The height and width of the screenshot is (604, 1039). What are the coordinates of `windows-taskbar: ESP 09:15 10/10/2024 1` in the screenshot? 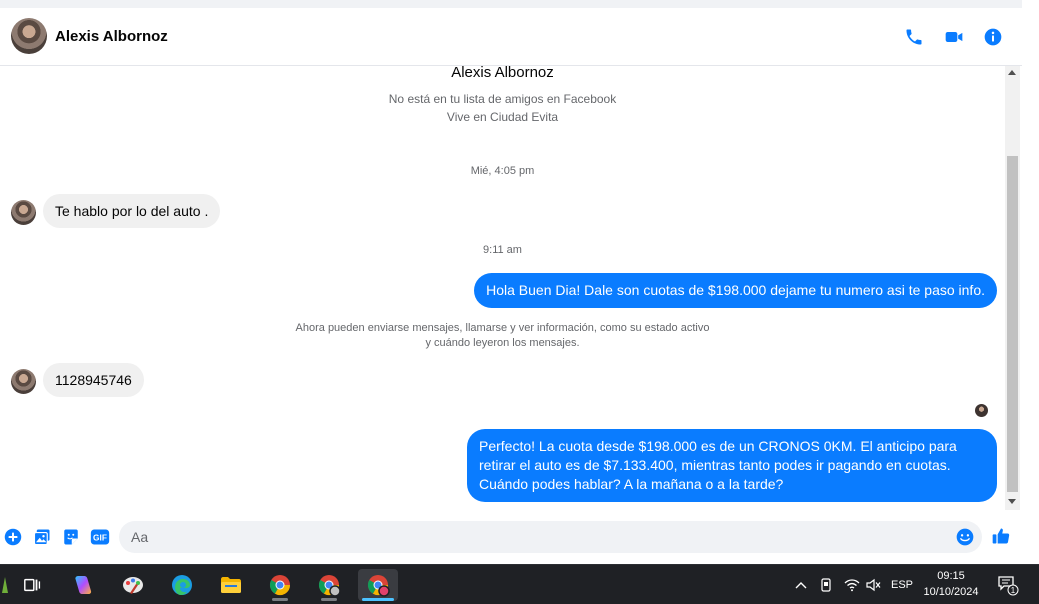 It's located at (519, 584).